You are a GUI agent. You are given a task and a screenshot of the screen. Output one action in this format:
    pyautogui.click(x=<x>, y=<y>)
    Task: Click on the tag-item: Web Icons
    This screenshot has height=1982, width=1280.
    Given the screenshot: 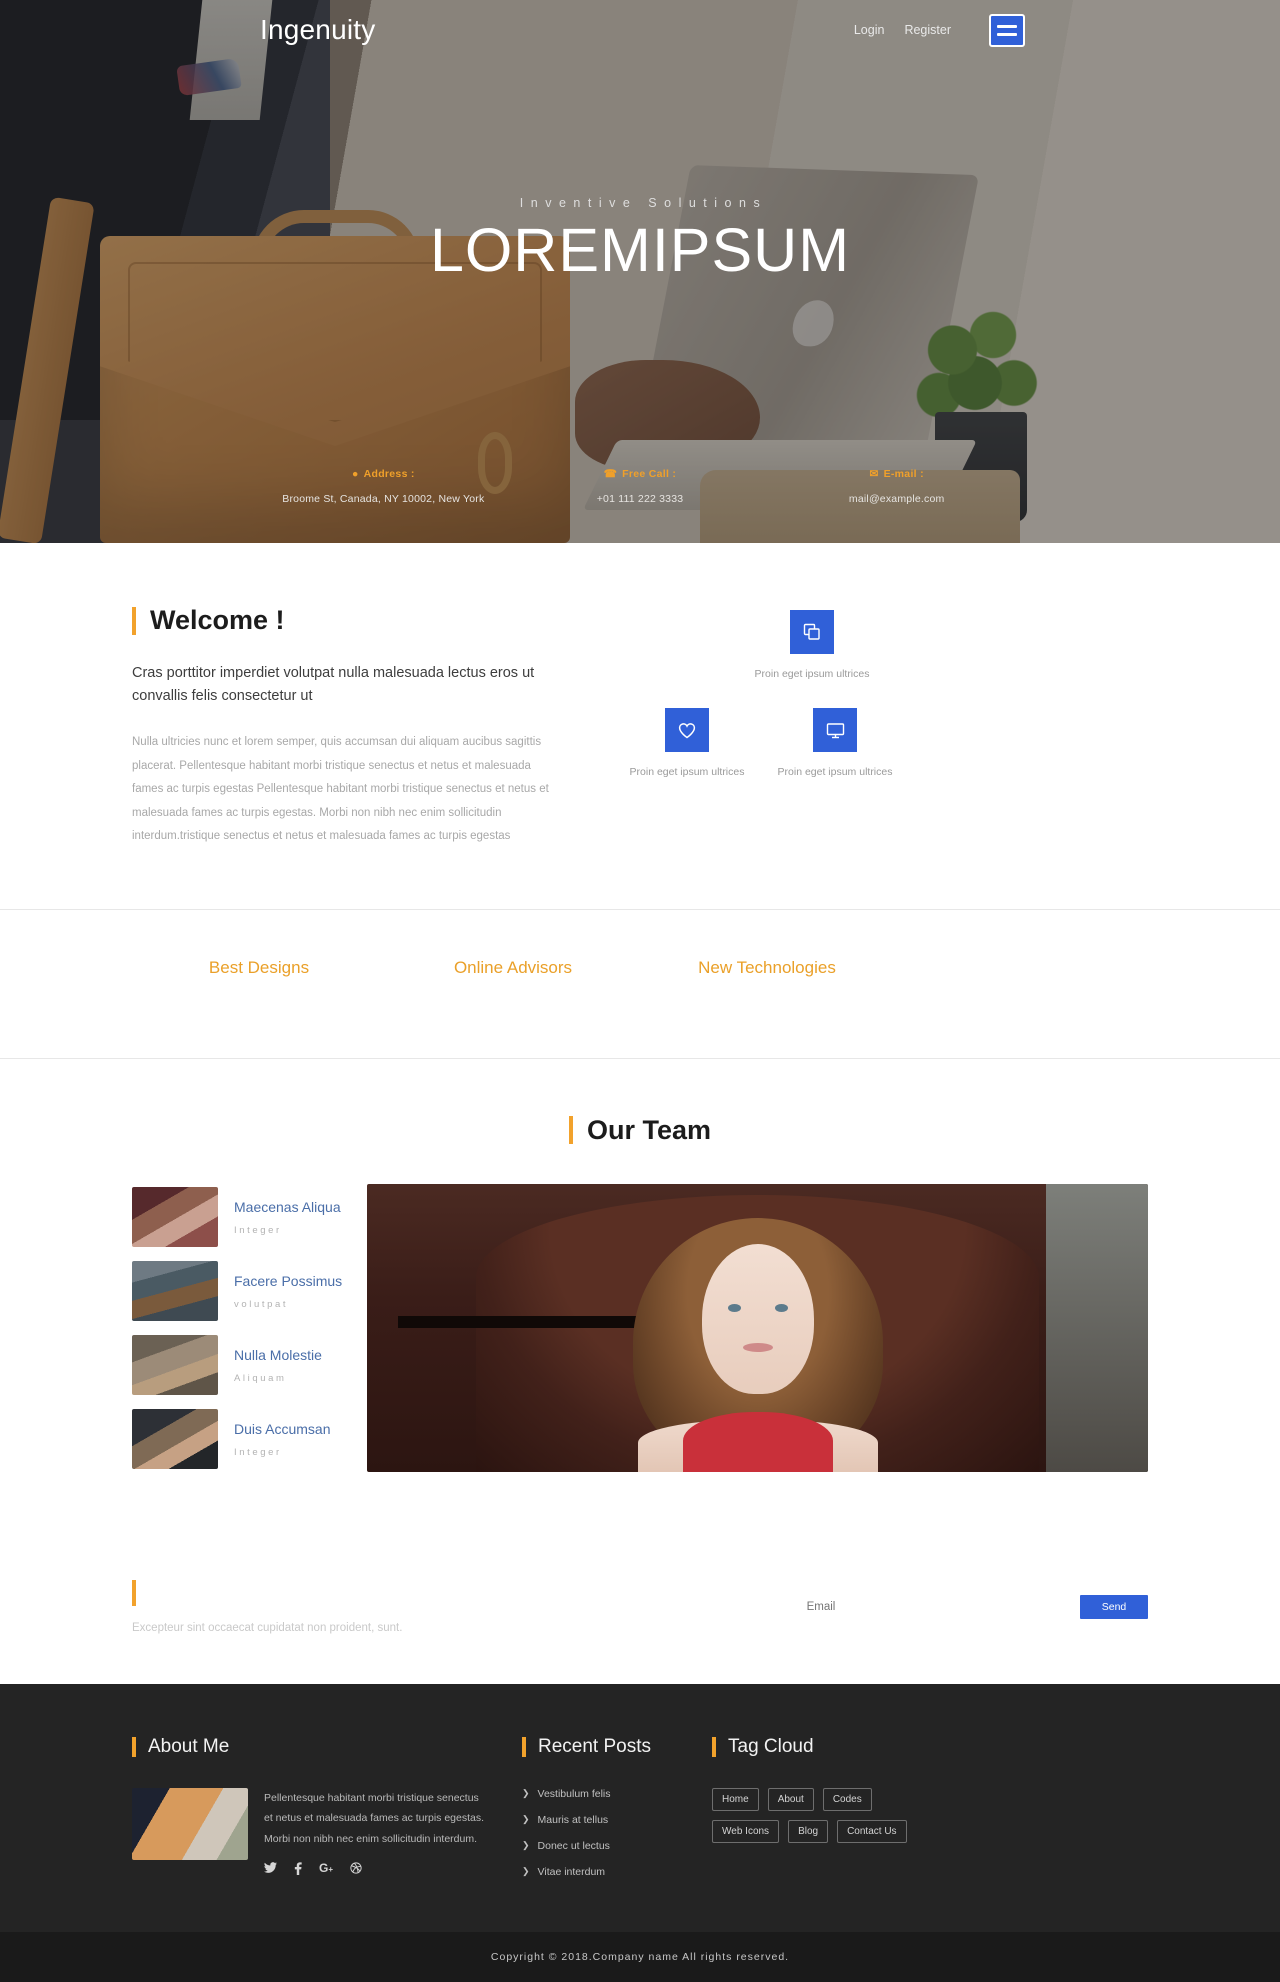 What is the action you would take?
    pyautogui.click(x=746, y=1831)
    